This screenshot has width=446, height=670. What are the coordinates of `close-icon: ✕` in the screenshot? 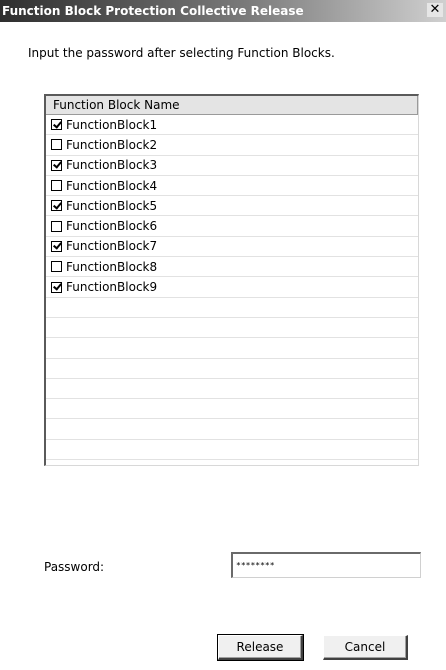 It's located at (435, 10).